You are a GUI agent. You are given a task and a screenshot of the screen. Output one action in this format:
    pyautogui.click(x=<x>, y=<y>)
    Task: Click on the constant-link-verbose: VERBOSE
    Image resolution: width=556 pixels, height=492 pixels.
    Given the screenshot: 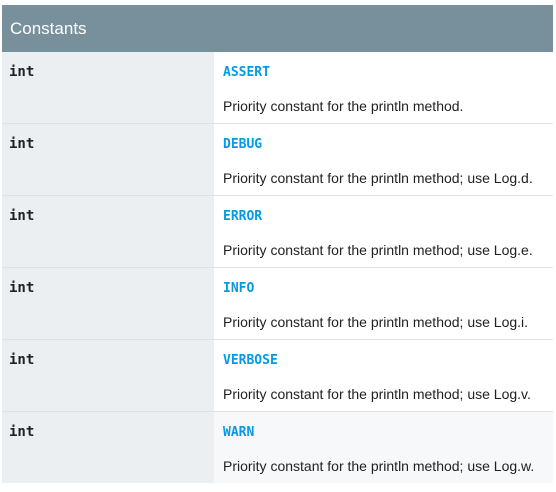 What is the action you would take?
    pyautogui.click(x=250, y=360)
    